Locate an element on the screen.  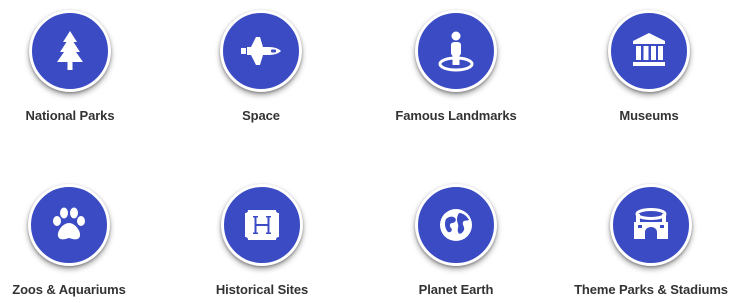
category-museums: Museums is located at coordinates (649, 66).